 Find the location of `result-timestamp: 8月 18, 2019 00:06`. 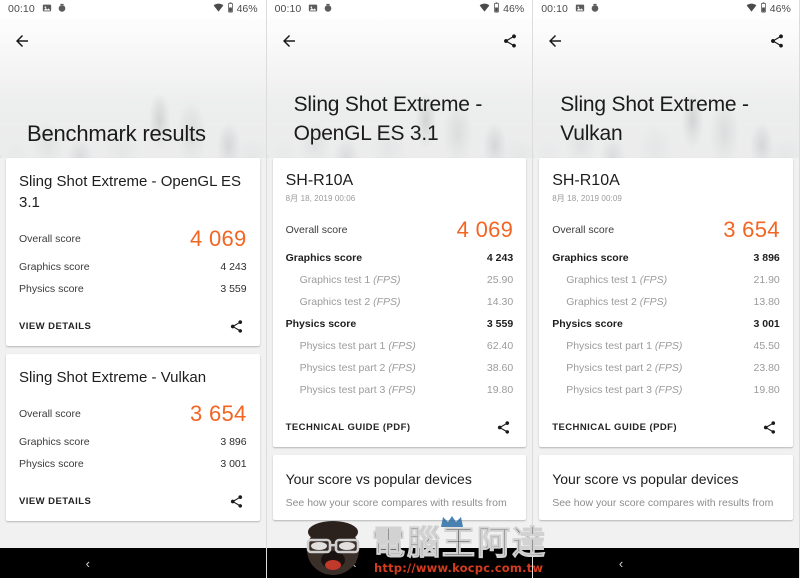

result-timestamp: 8月 18, 2019 00:06 is located at coordinates (320, 198).